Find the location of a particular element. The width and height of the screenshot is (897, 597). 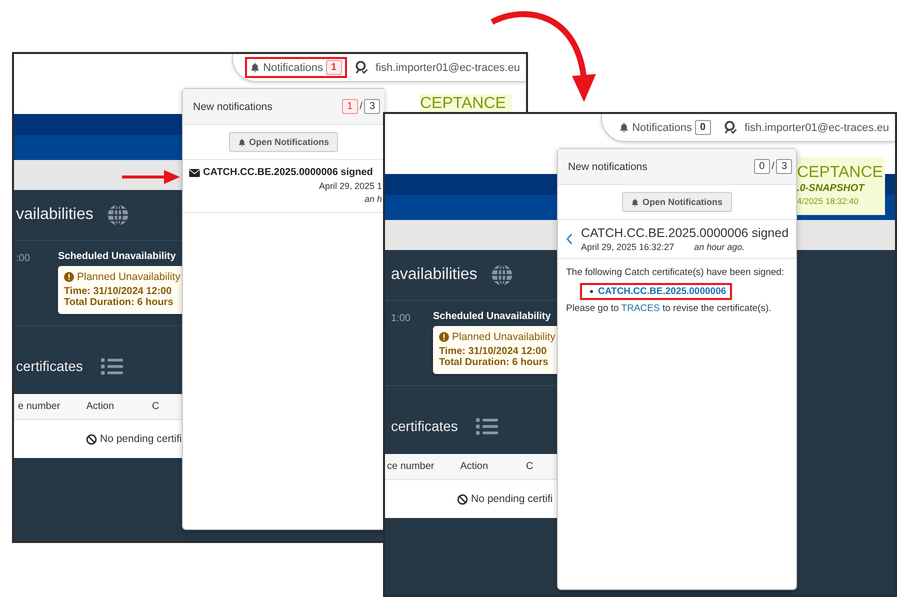

notification-date: April 29, 2025 1 is located at coordinates (350, 186).